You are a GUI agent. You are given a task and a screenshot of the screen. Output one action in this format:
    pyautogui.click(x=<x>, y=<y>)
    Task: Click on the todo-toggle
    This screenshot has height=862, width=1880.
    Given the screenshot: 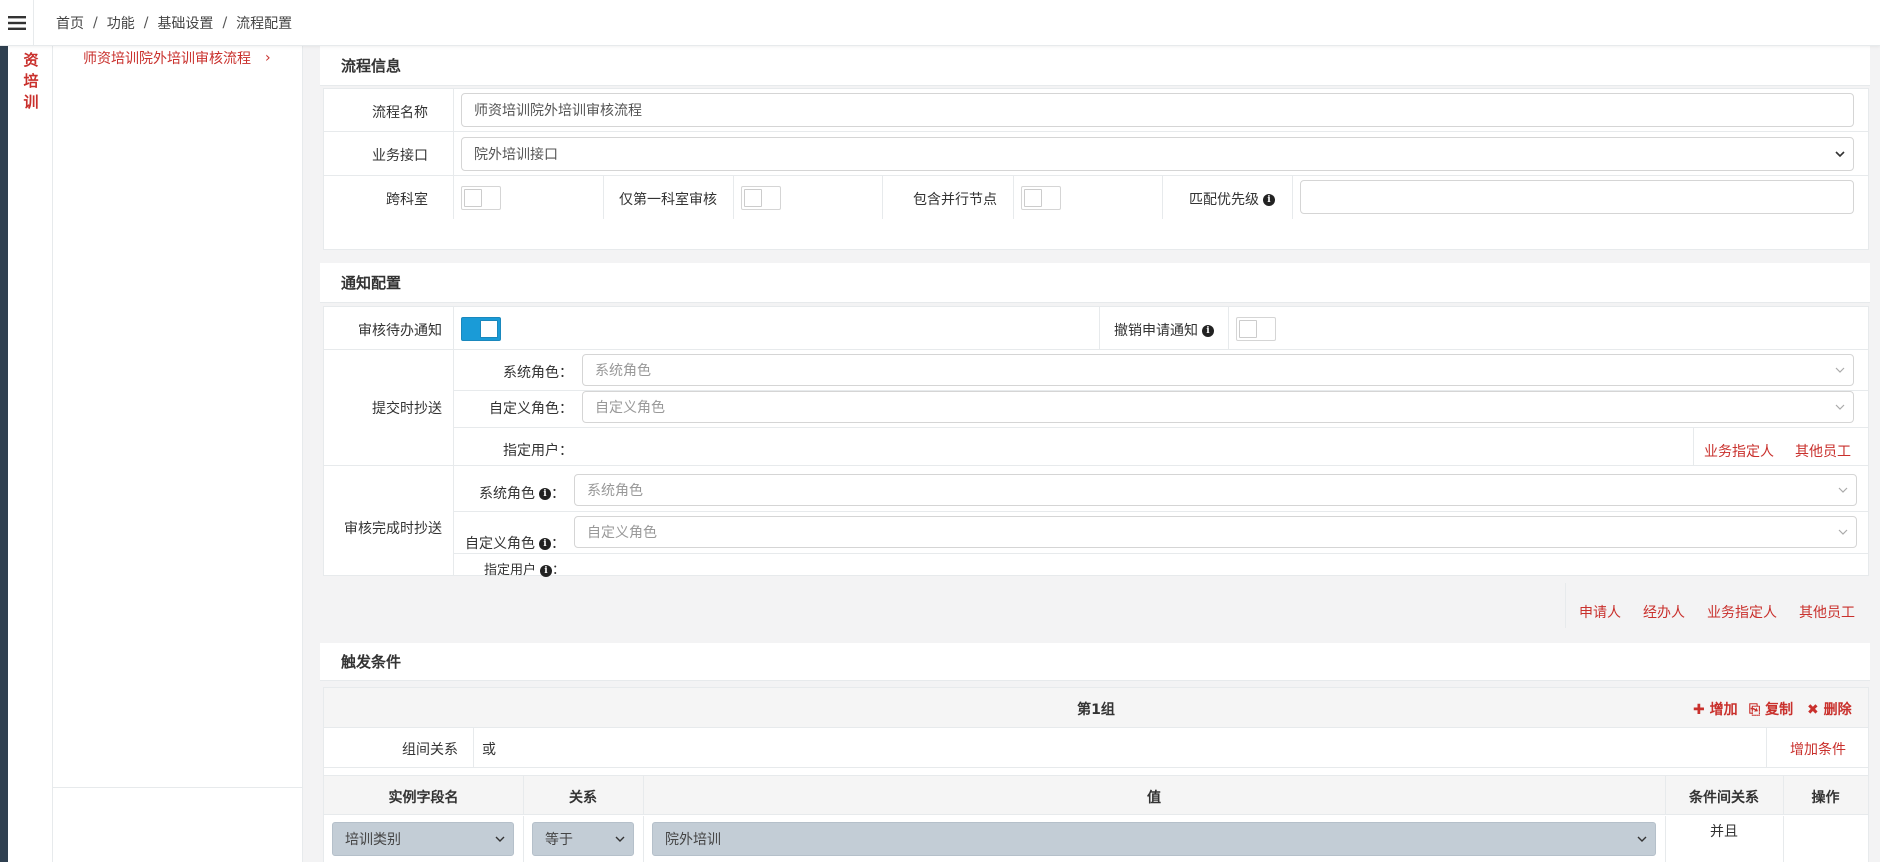 What is the action you would take?
    pyautogui.click(x=481, y=329)
    